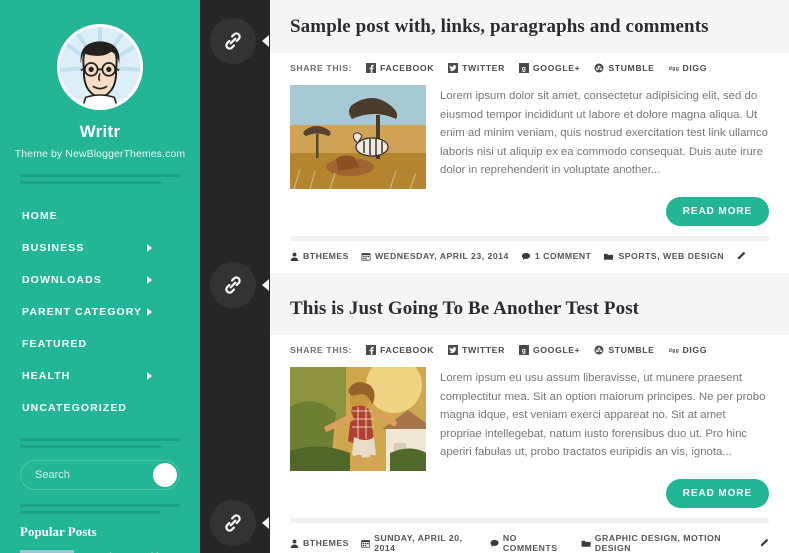 This screenshot has width=789, height=553. What do you see at coordinates (556, 68) in the screenshot?
I see `share-label-text: GOOGLE+` at bounding box center [556, 68].